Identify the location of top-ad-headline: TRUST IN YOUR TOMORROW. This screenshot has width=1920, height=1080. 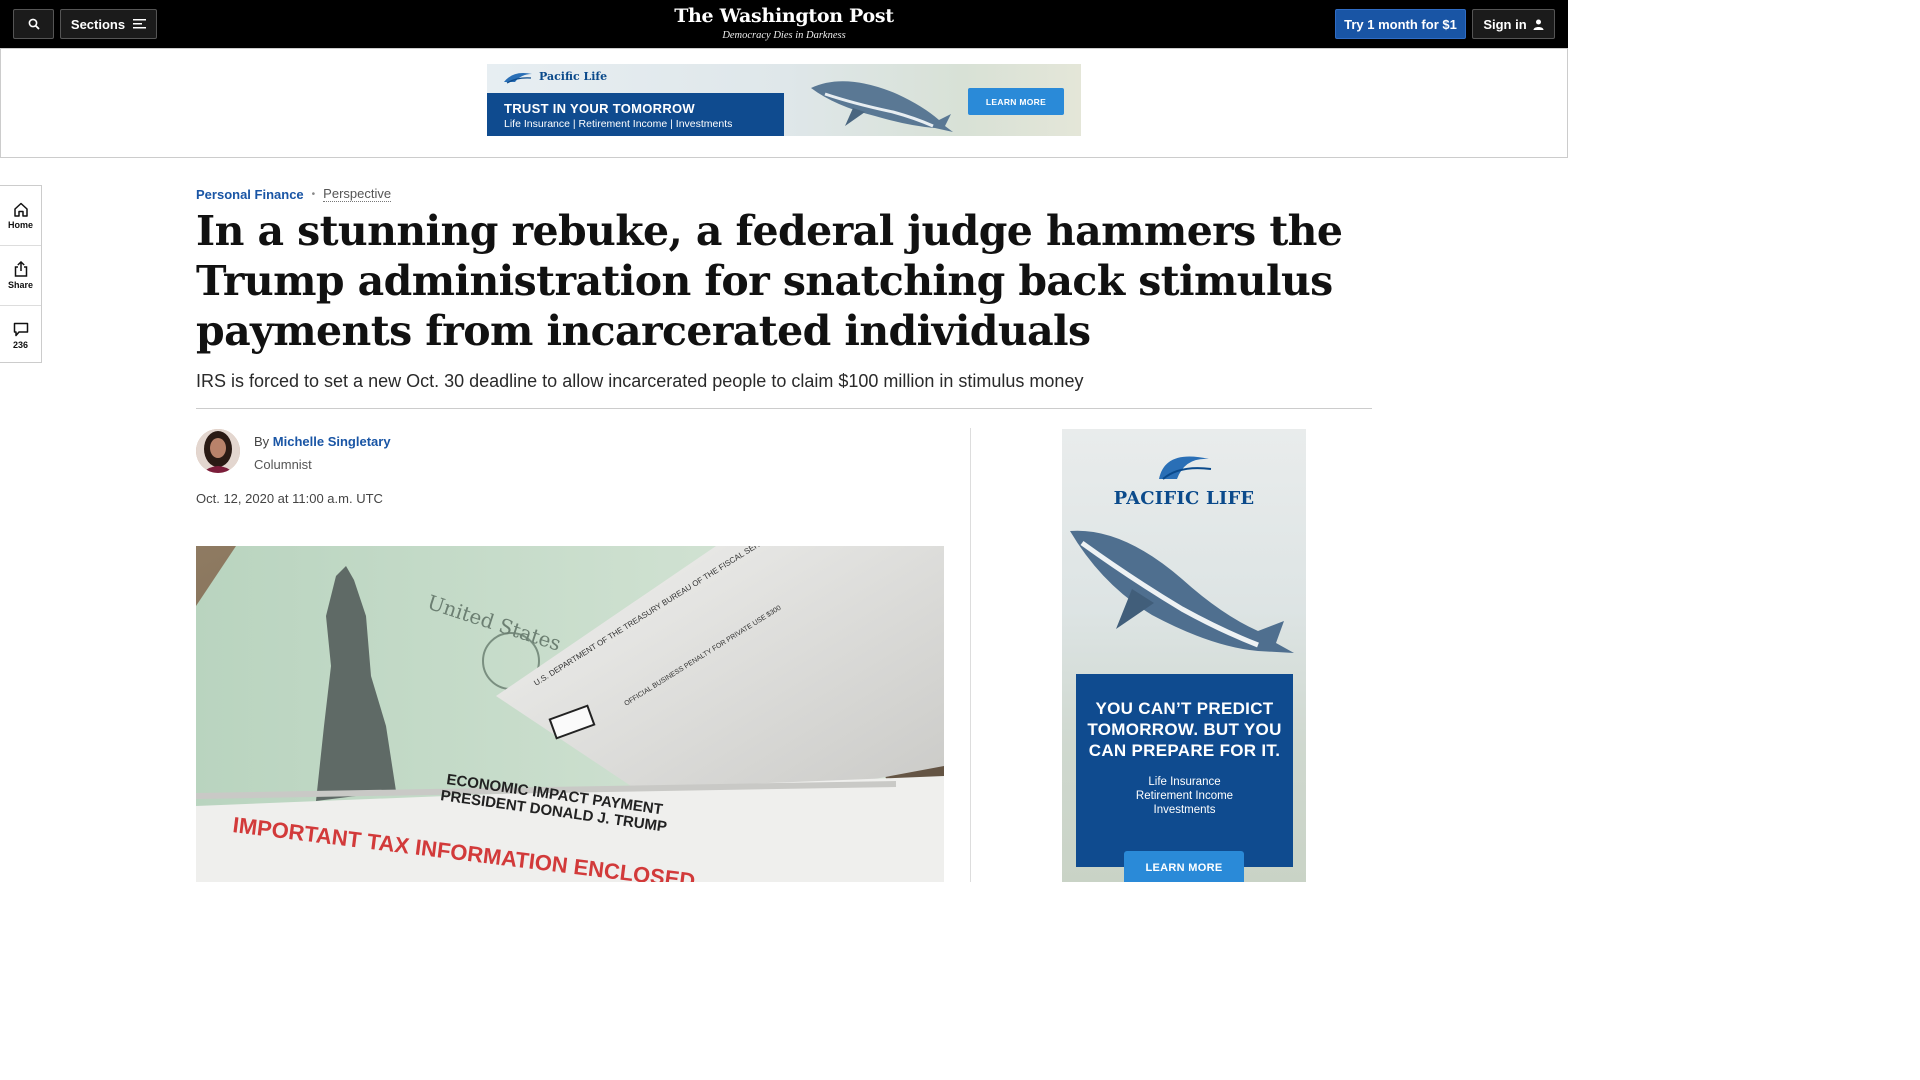
(600, 108).